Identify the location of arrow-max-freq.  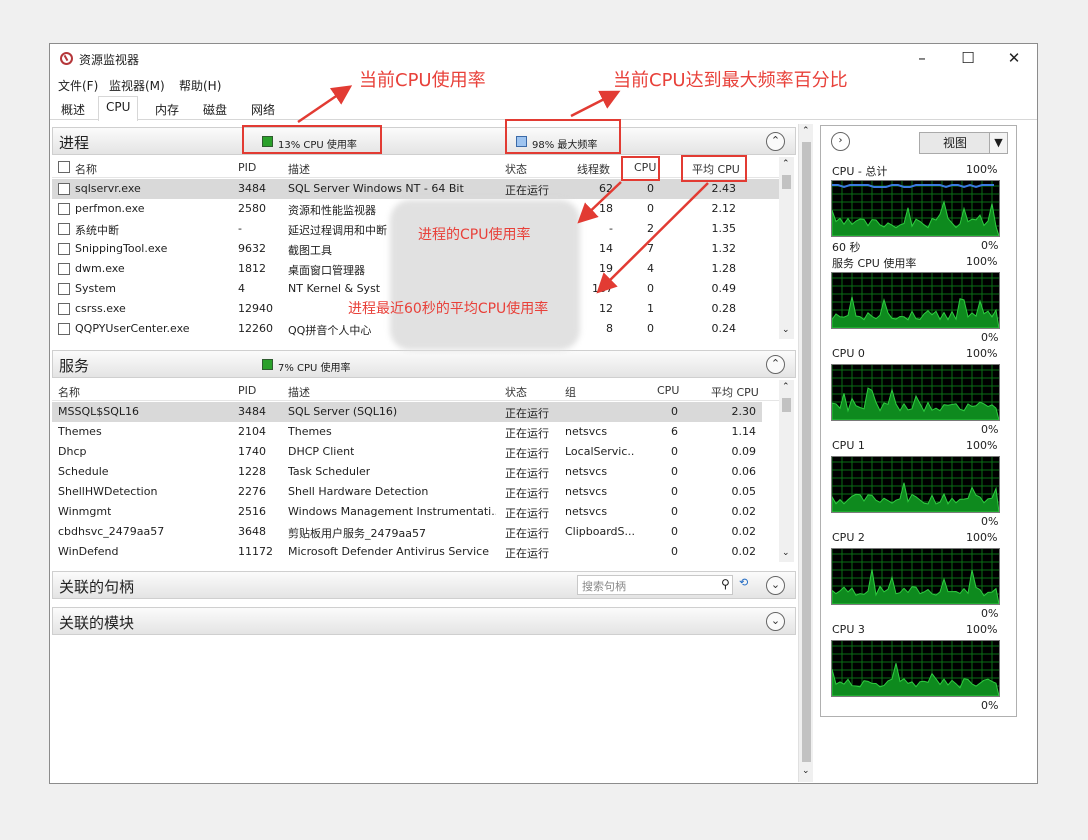
(595, 104).